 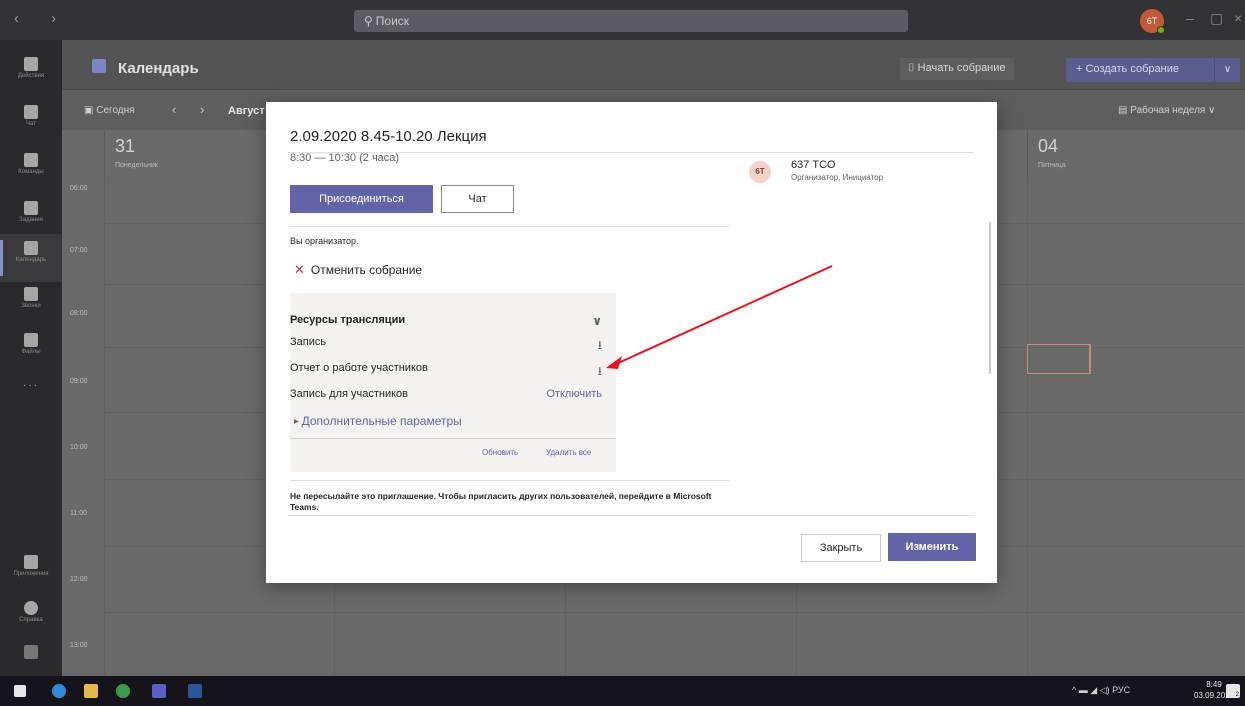 I want to click on language-indicator: РУС, so click(x=1121, y=690).